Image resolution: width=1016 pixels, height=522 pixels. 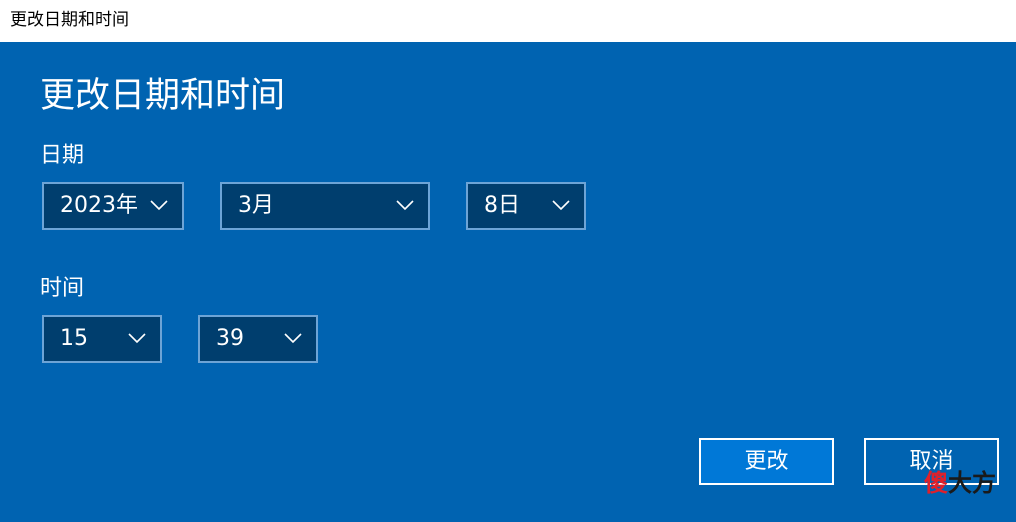 I want to click on window-title: 更改日期和时间, so click(x=69, y=20).